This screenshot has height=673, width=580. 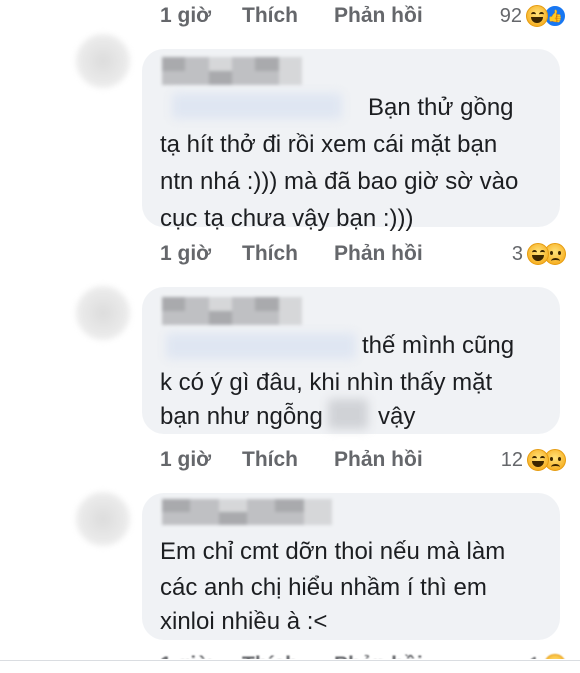 What do you see at coordinates (438, 345) in the screenshot?
I see `comment-text-line: thế mình cũng` at bounding box center [438, 345].